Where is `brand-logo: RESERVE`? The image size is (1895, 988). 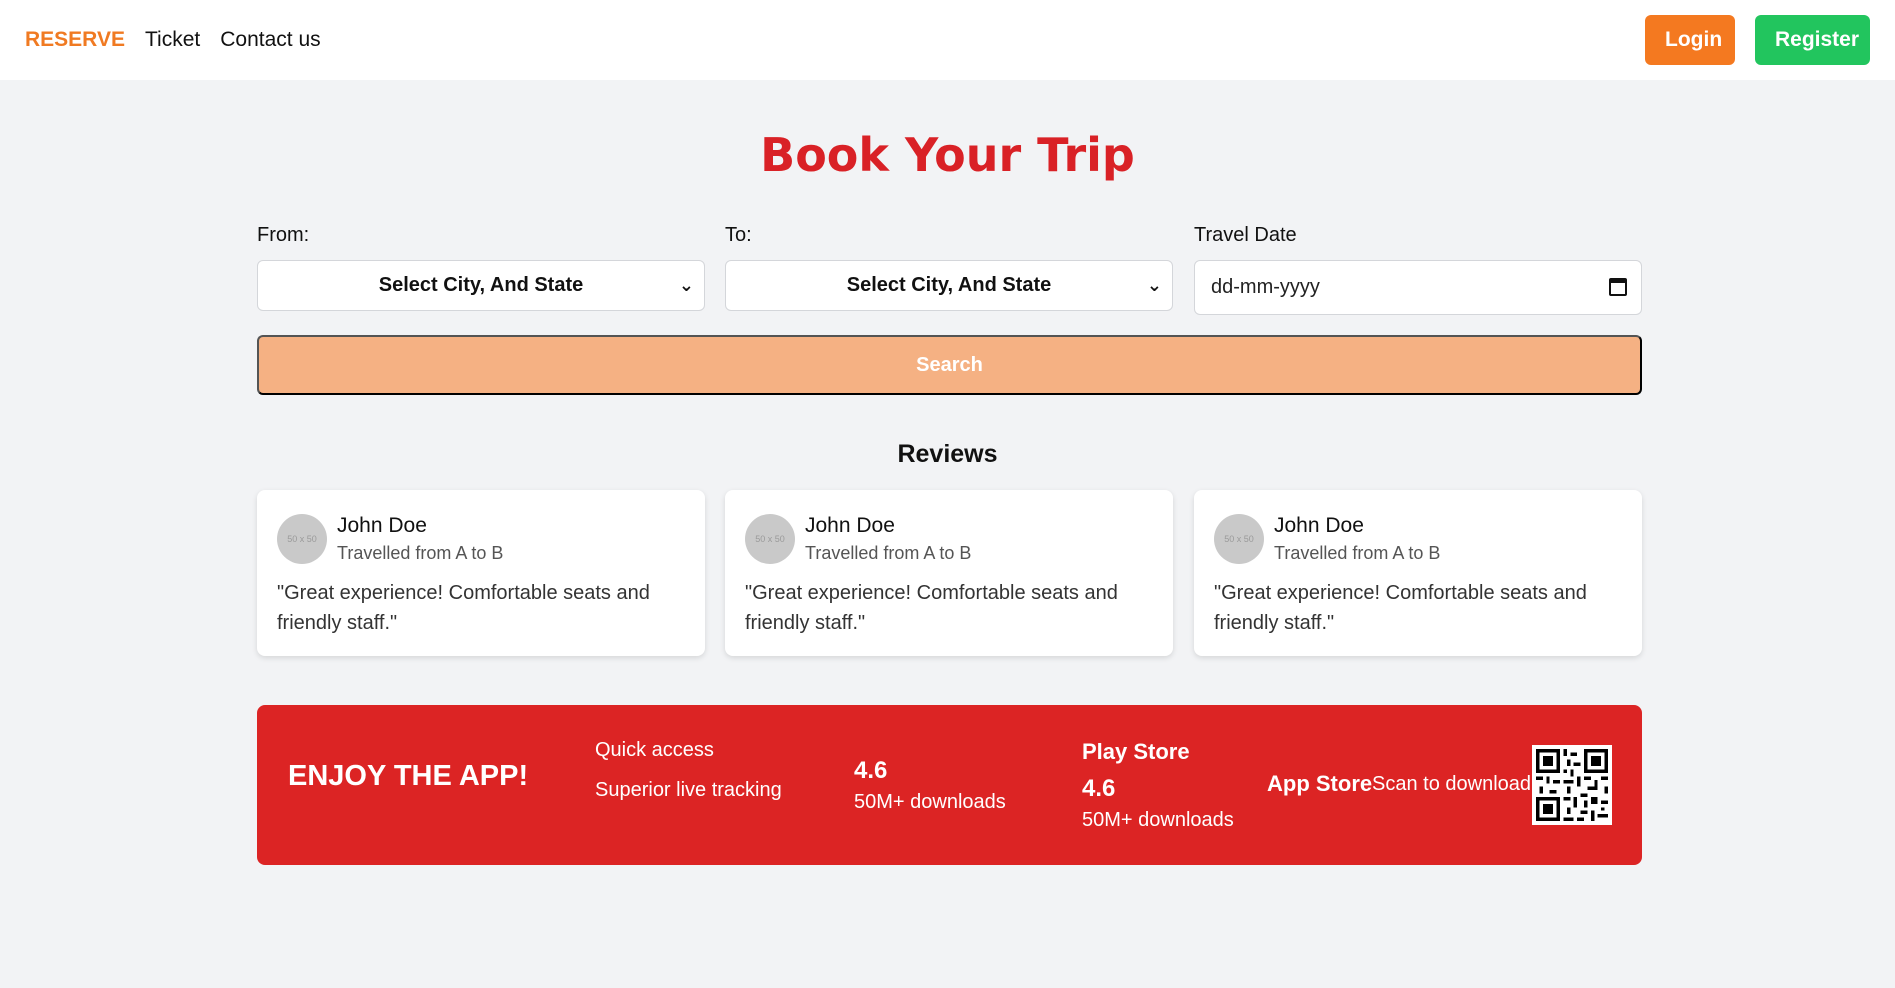 brand-logo: RESERVE is located at coordinates (75, 40).